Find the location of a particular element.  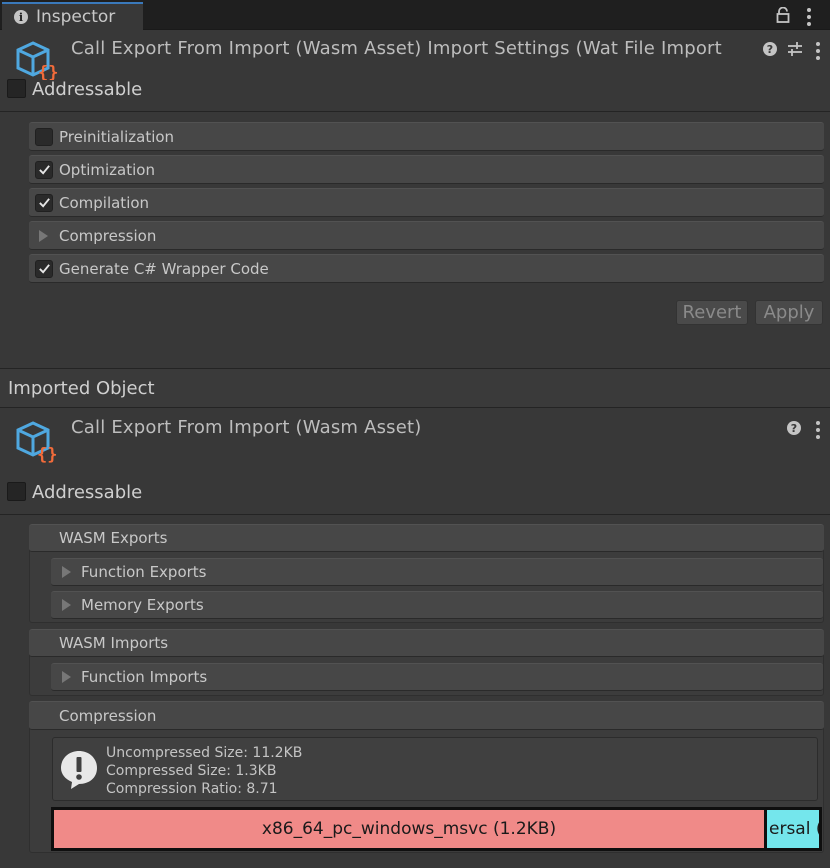

imported-object-bar: Imported Object is located at coordinates (415, 388).